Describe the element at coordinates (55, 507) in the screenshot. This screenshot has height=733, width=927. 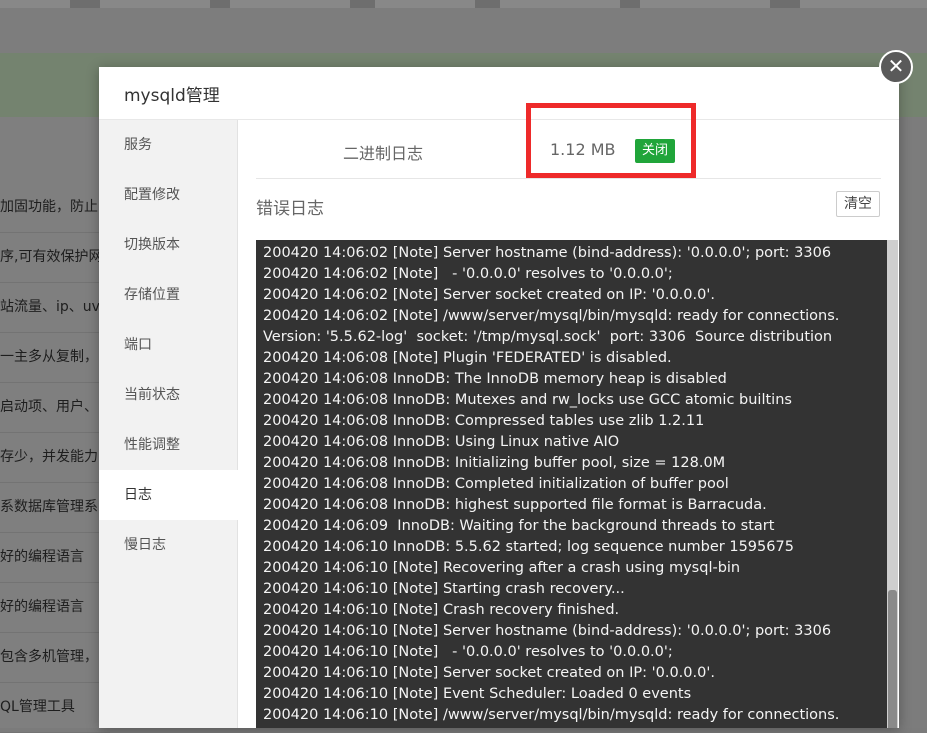
I see `background-row: 系数据库管理系` at that location.